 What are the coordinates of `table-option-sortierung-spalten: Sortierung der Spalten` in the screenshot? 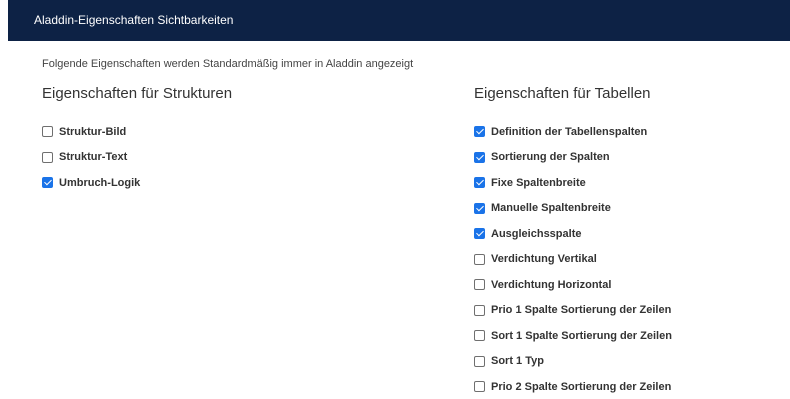 It's located at (573, 158).